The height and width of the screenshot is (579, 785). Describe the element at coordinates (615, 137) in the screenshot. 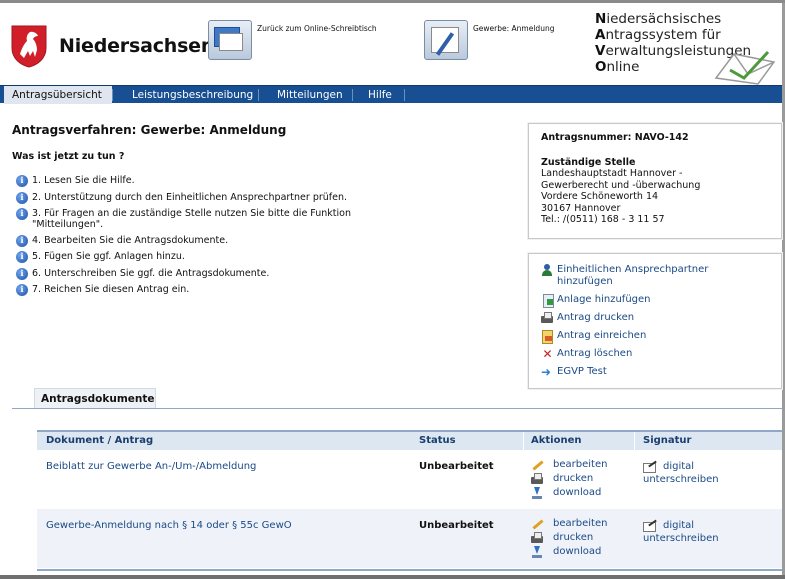

I see `application-number: Antragsnummer: NAVO-142` at that location.